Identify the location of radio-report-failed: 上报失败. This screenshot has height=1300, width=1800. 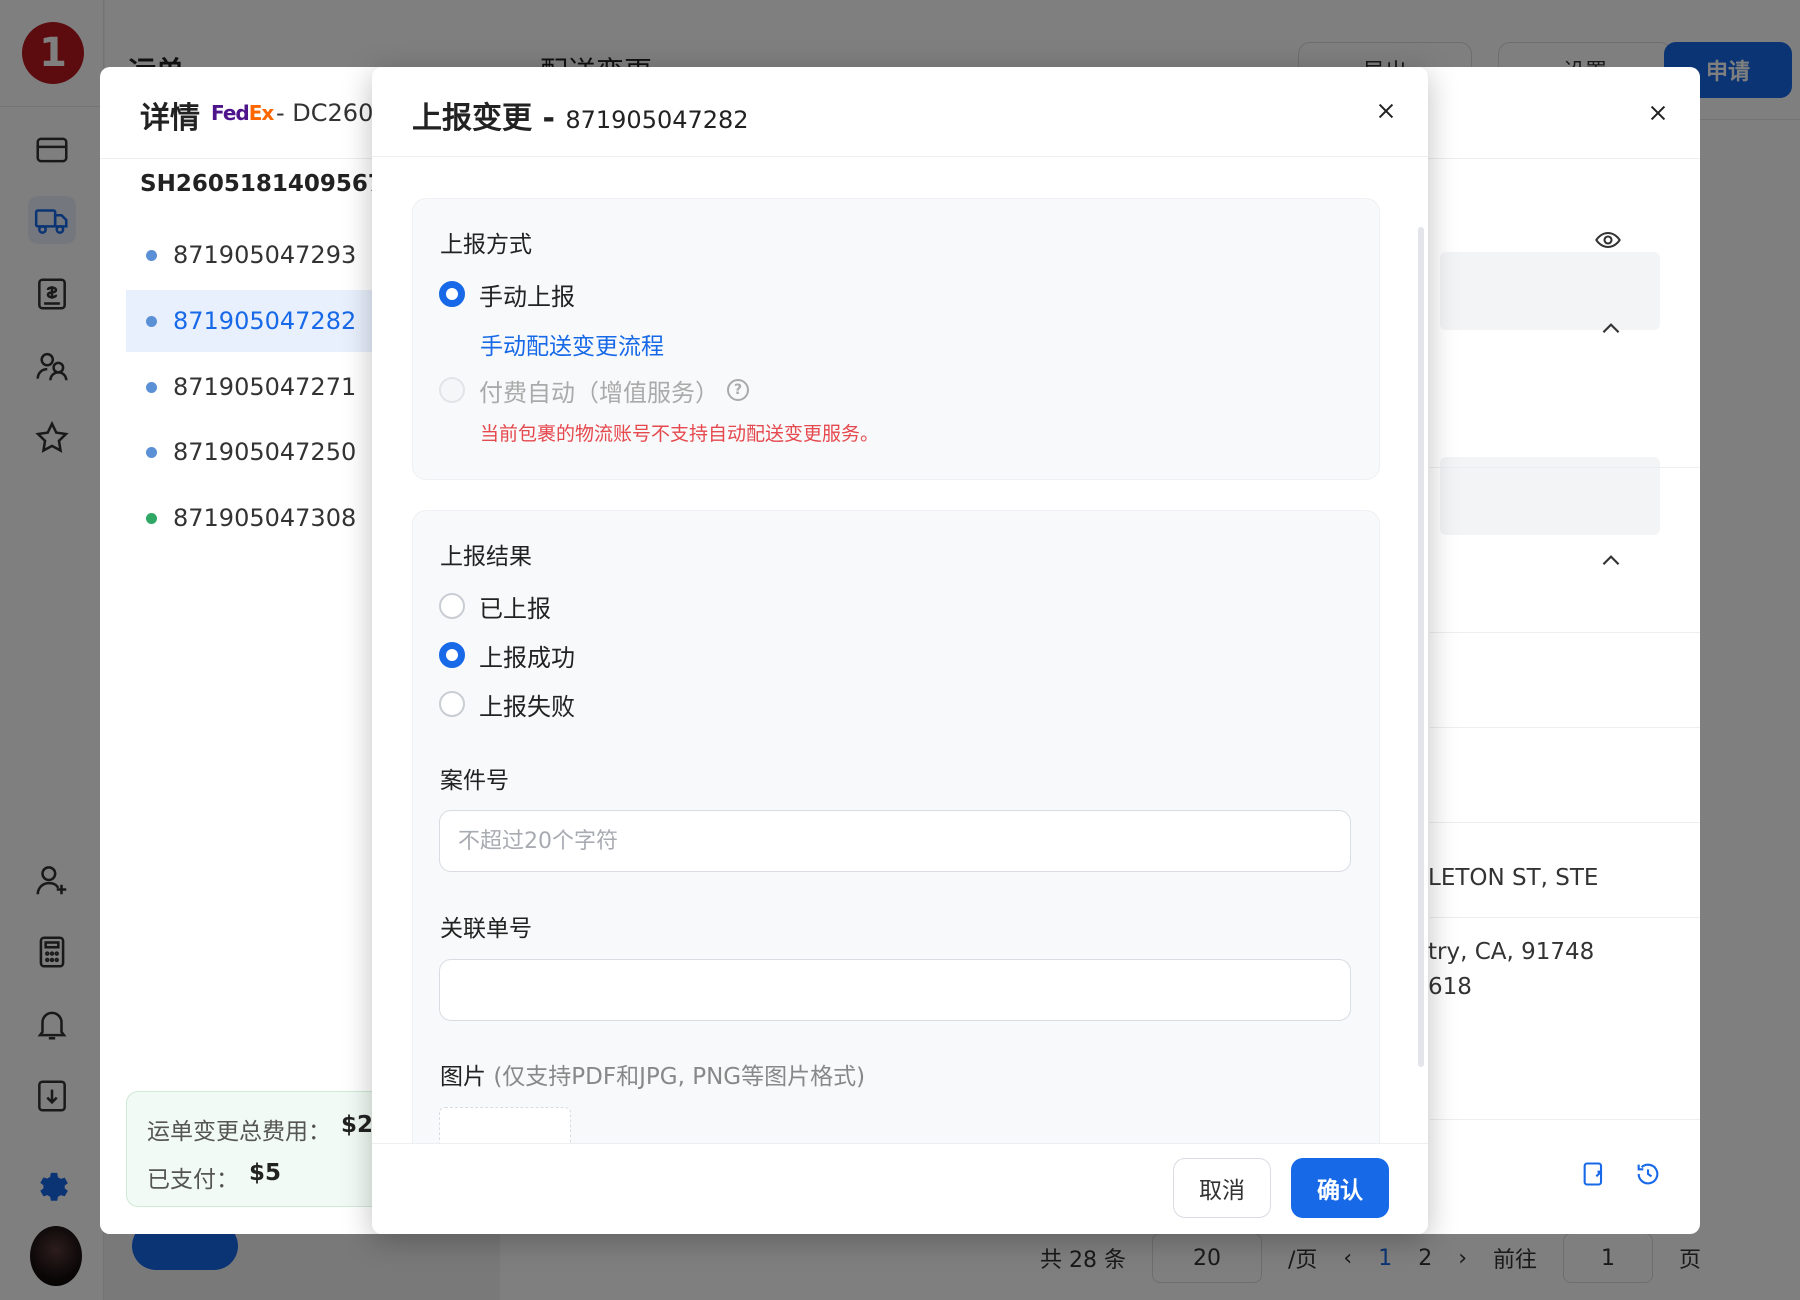
(507, 704).